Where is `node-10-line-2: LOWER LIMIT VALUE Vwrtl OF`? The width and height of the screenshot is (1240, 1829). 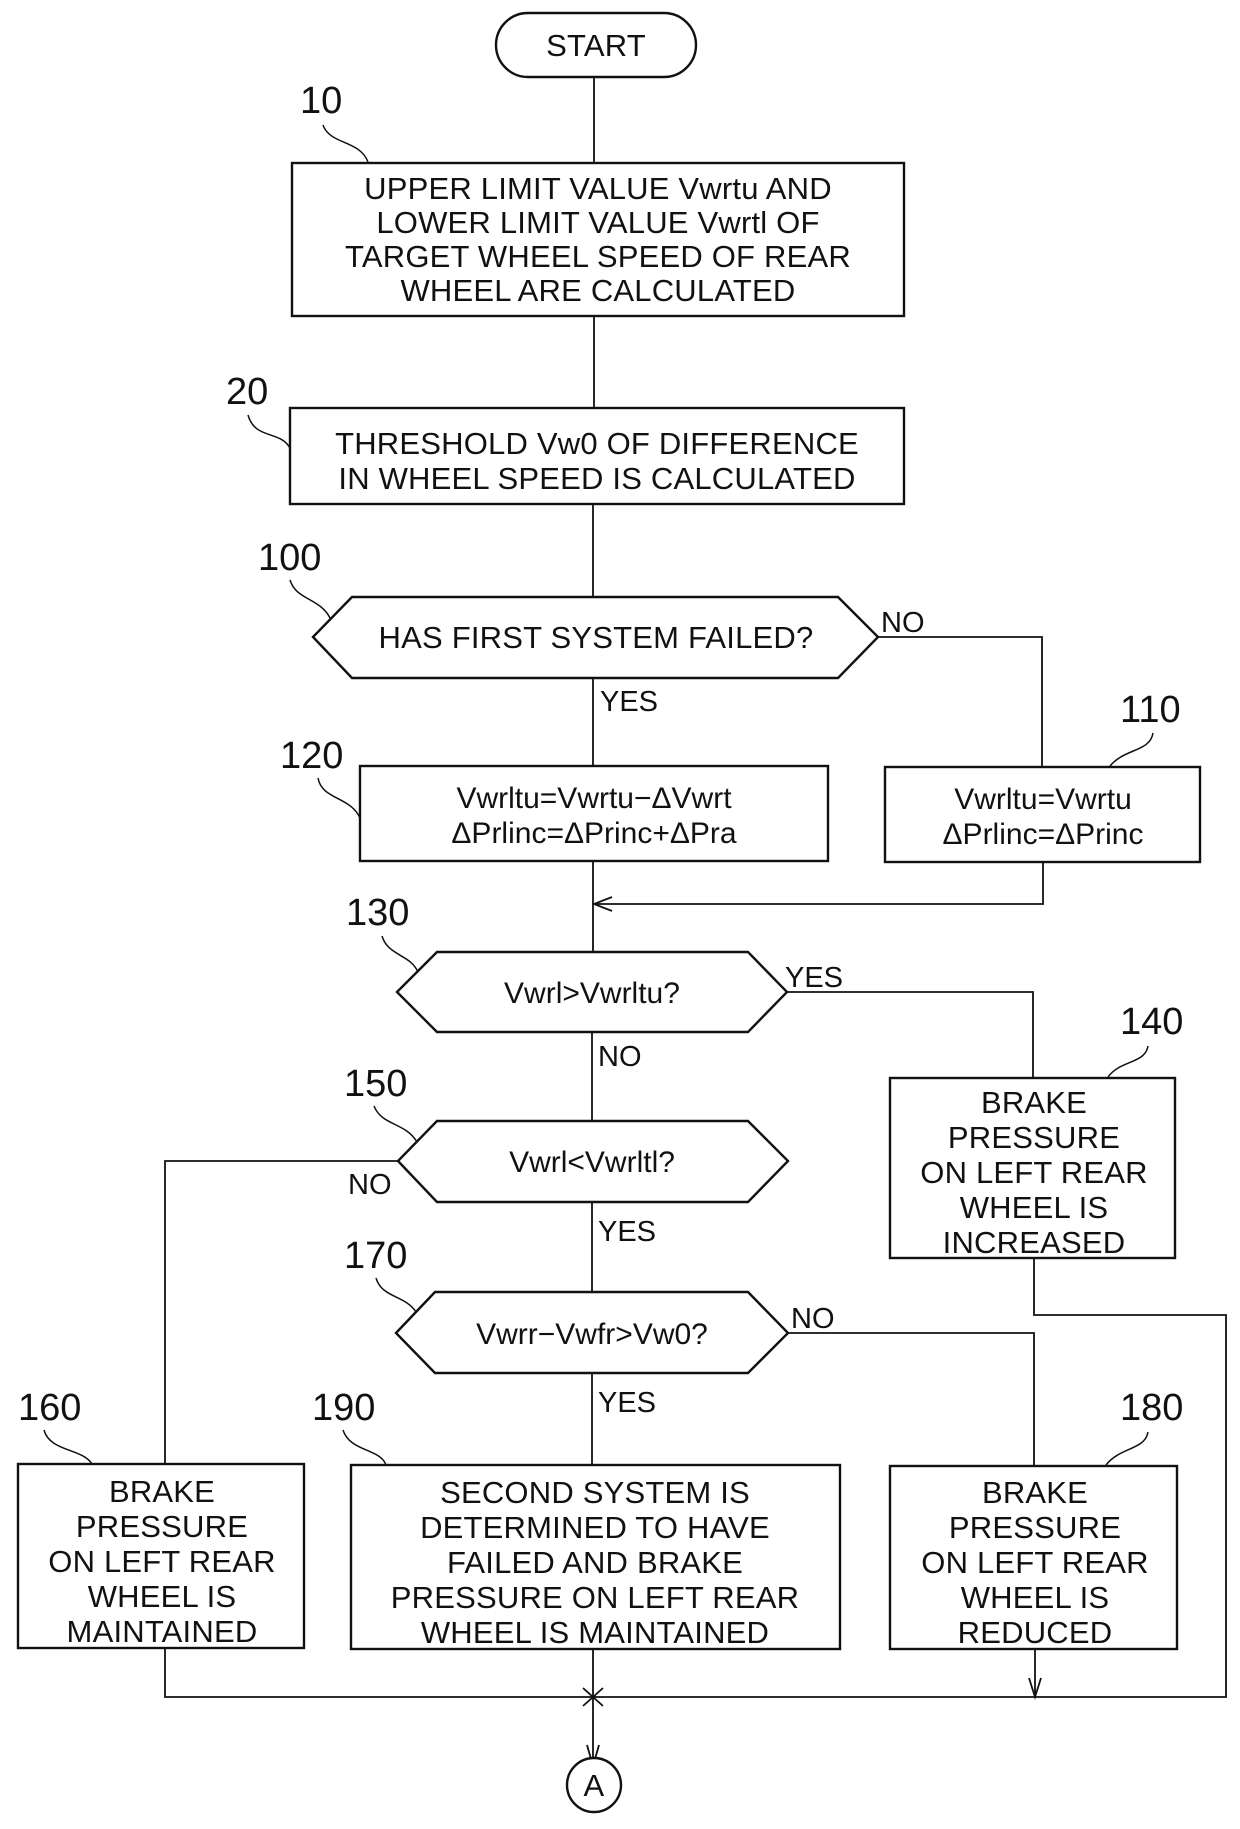
node-10-line-2: LOWER LIMIT VALUE Vwrtl OF is located at coordinates (597, 222).